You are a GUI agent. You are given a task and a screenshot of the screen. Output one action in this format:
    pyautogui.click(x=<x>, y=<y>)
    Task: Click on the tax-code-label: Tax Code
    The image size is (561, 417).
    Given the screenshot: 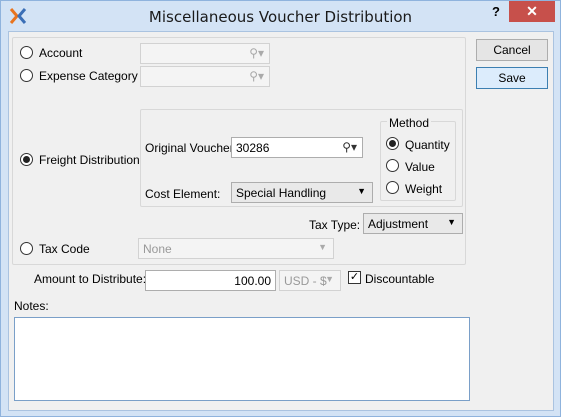 What is the action you would take?
    pyautogui.click(x=64, y=249)
    